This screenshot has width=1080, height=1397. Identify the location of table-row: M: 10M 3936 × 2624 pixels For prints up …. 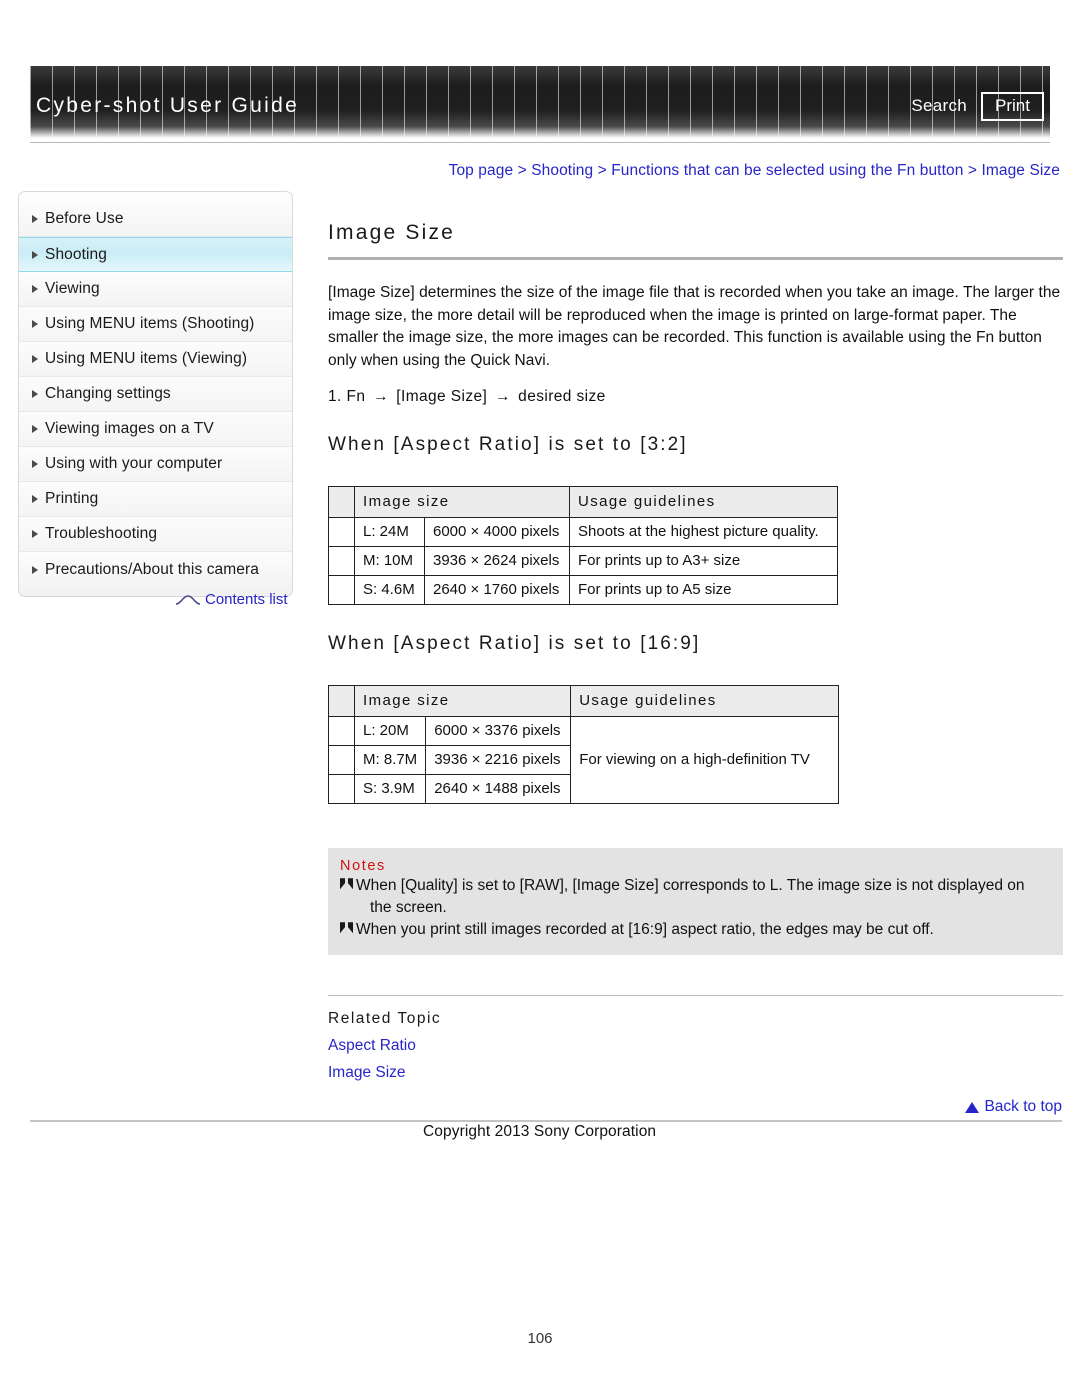
(583, 561).